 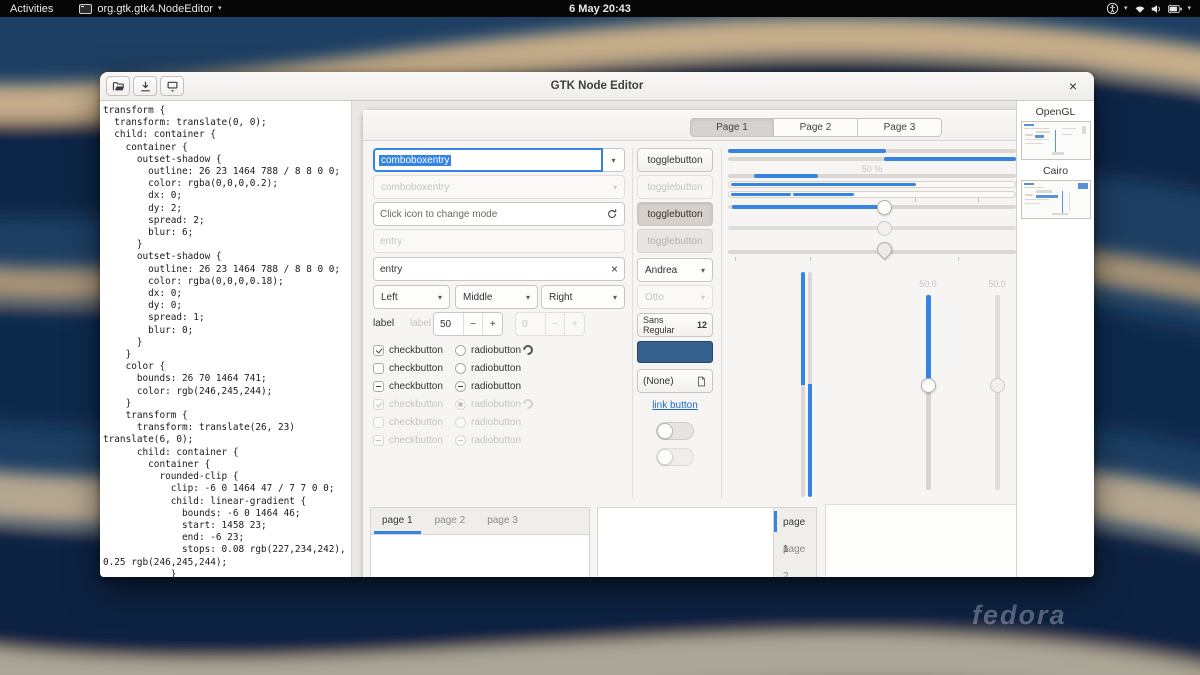 I want to click on save-button, so click(x=145, y=86).